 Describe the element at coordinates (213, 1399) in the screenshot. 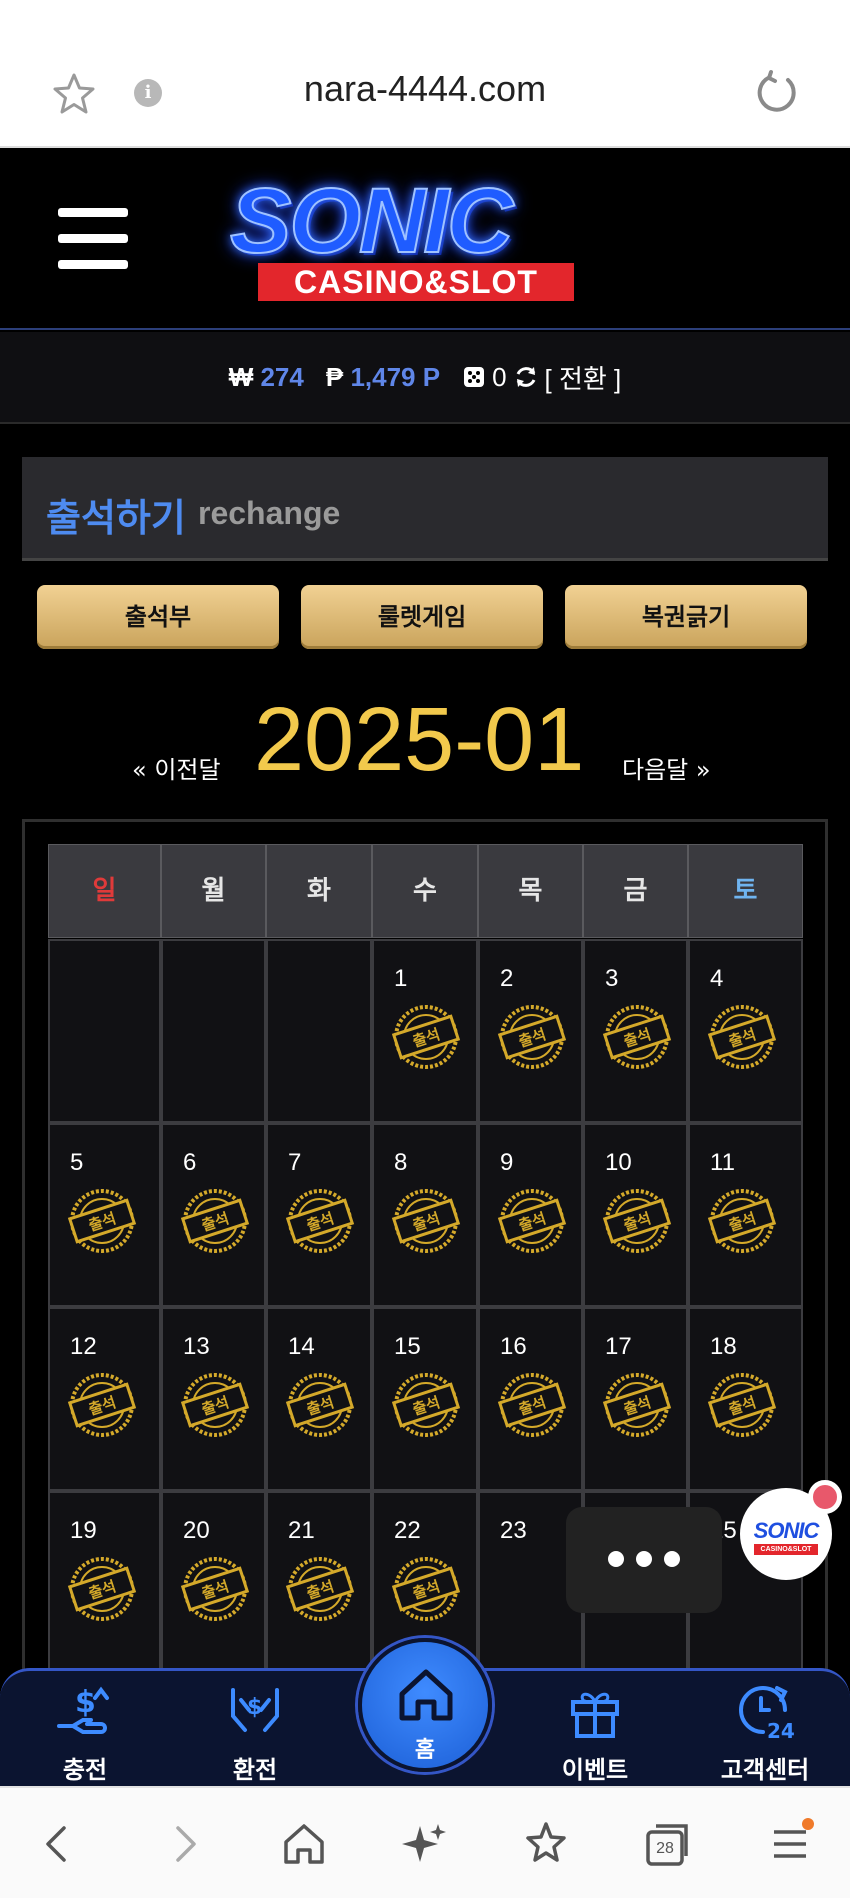

I see `calendar-day-cell: 13 출석` at that location.